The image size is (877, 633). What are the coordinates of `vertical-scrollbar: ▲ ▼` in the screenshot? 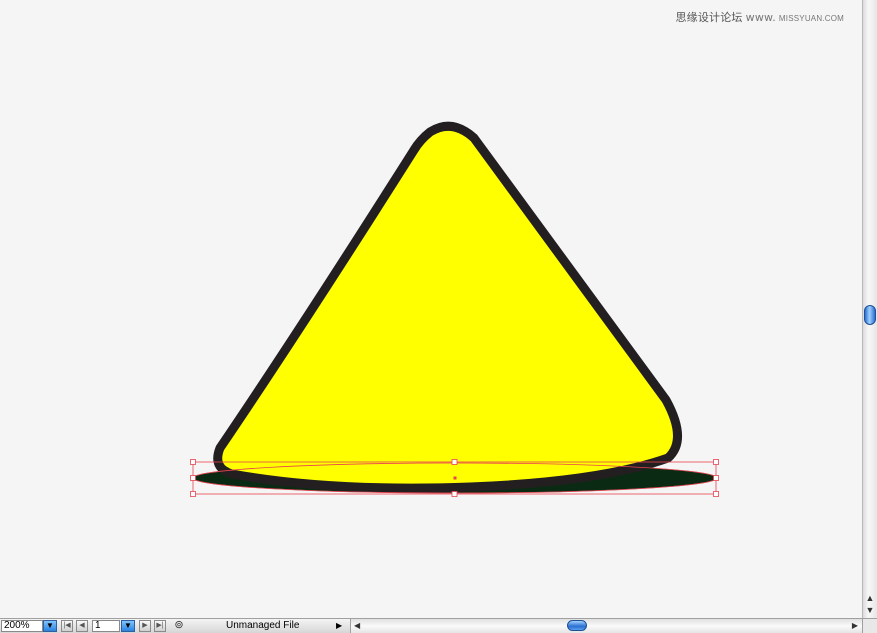 It's located at (869, 309).